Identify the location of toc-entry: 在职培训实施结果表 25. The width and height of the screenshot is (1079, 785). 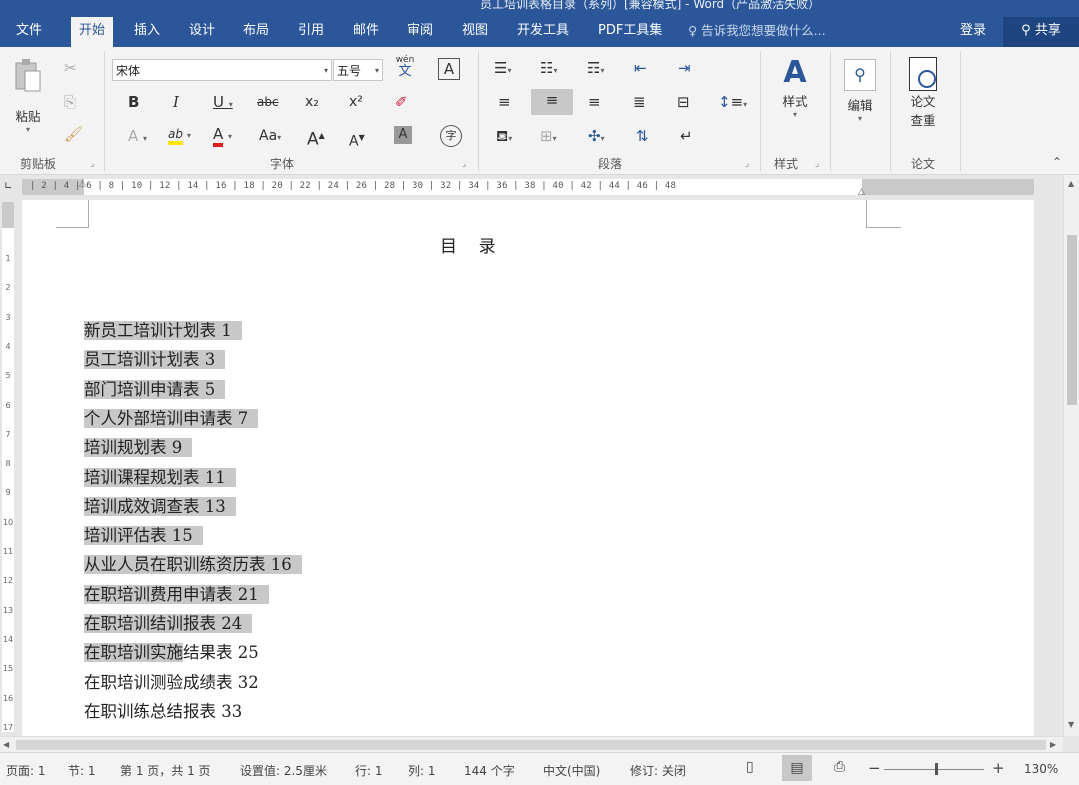
(171, 653).